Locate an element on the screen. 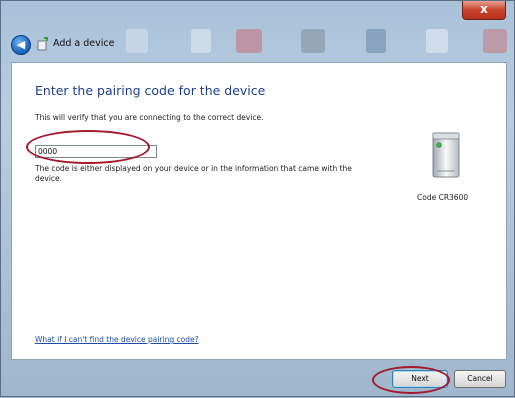 The width and height of the screenshot is (515, 398). device-label: Code CR3600 is located at coordinates (443, 197).